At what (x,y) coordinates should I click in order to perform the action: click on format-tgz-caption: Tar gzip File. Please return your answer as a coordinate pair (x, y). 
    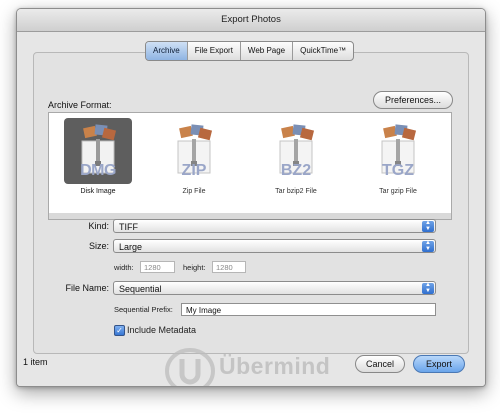
    Looking at the image, I should click on (398, 191).